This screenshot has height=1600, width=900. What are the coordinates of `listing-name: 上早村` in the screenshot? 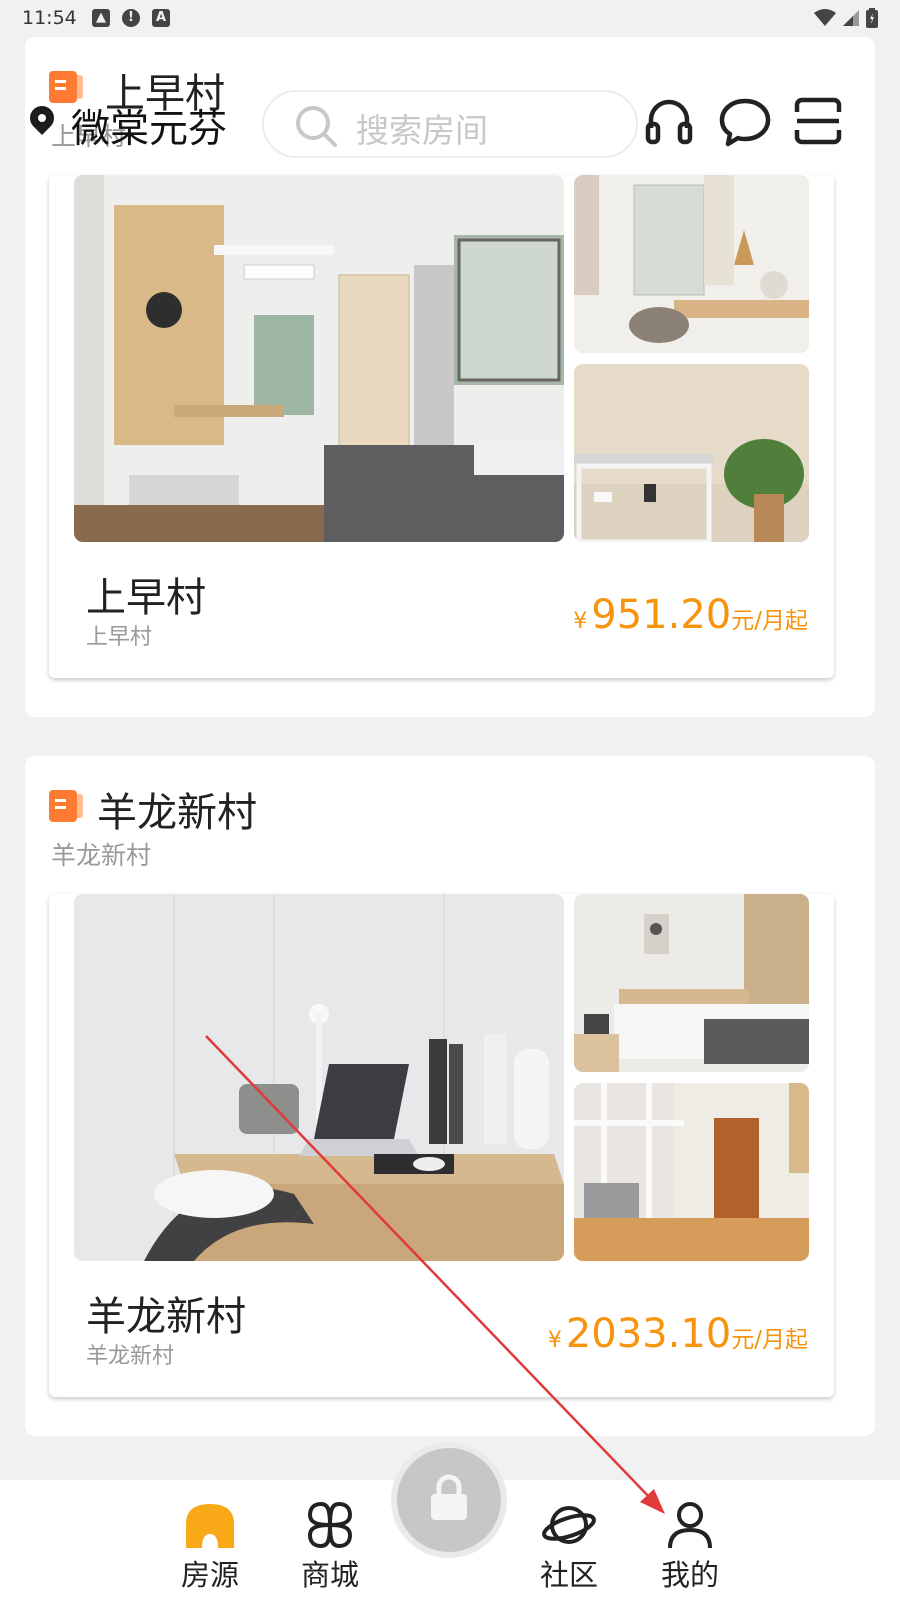 It's located at (146, 598).